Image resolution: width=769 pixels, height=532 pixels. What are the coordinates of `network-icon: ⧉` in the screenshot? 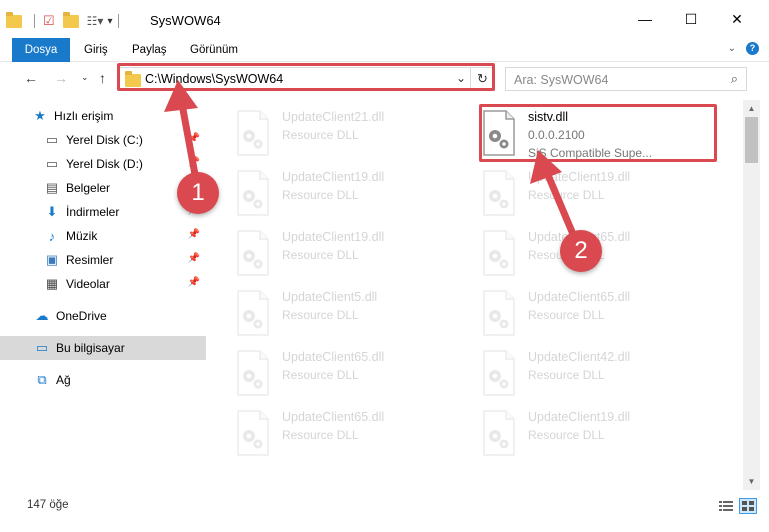 It's located at (42, 379).